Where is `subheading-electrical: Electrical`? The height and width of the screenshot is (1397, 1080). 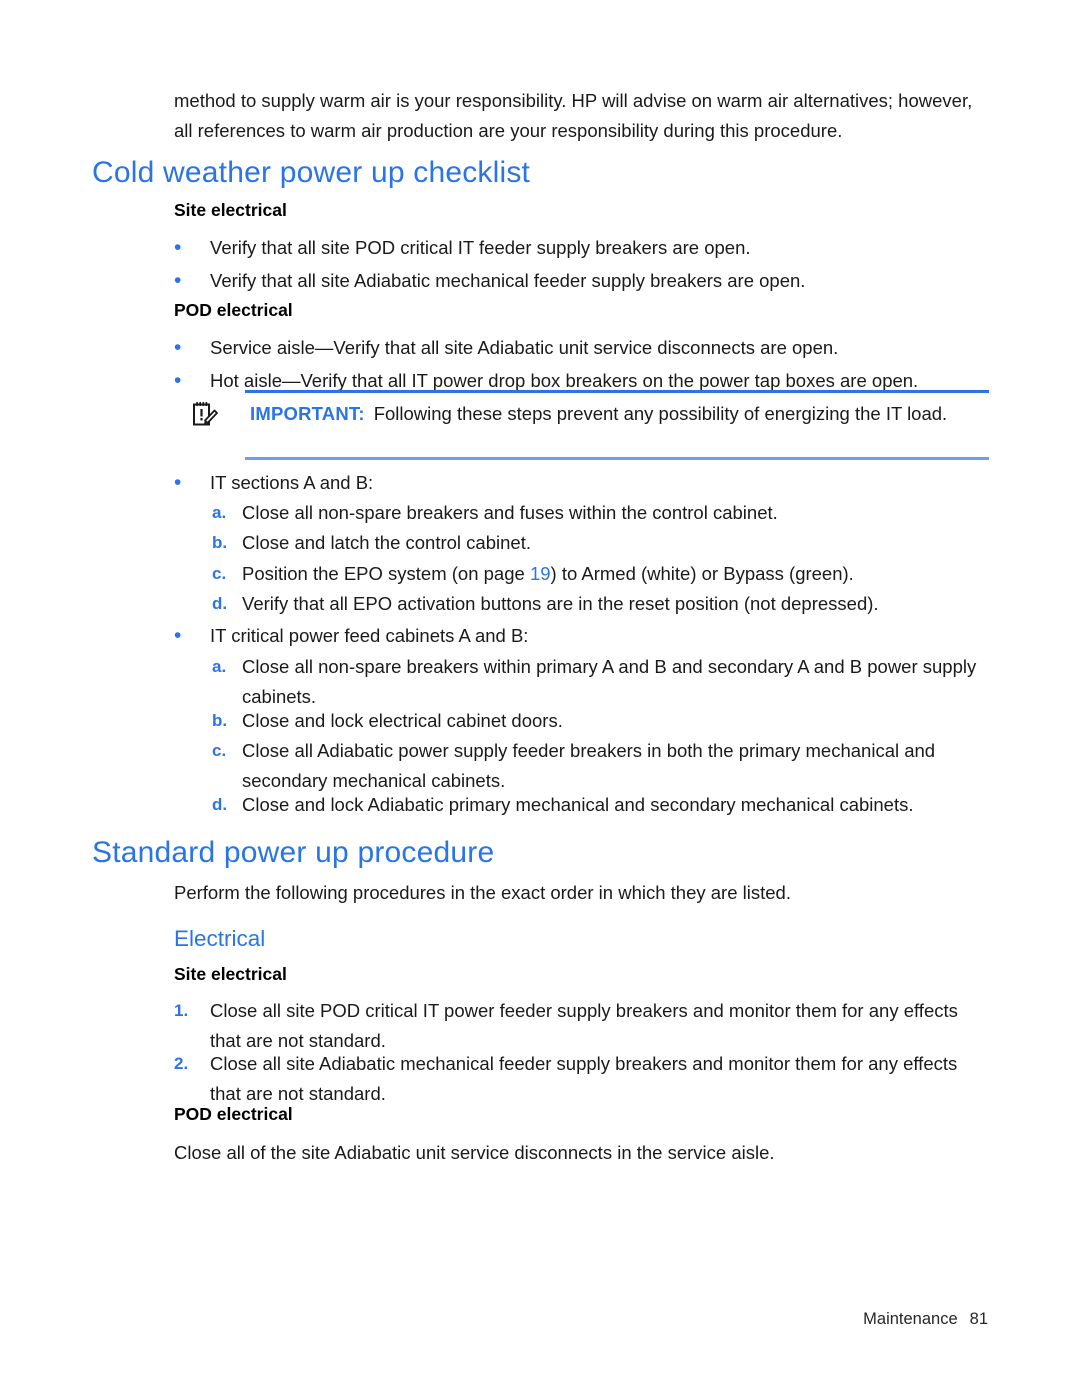 subheading-electrical: Electrical is located at coordinates (220, 938).